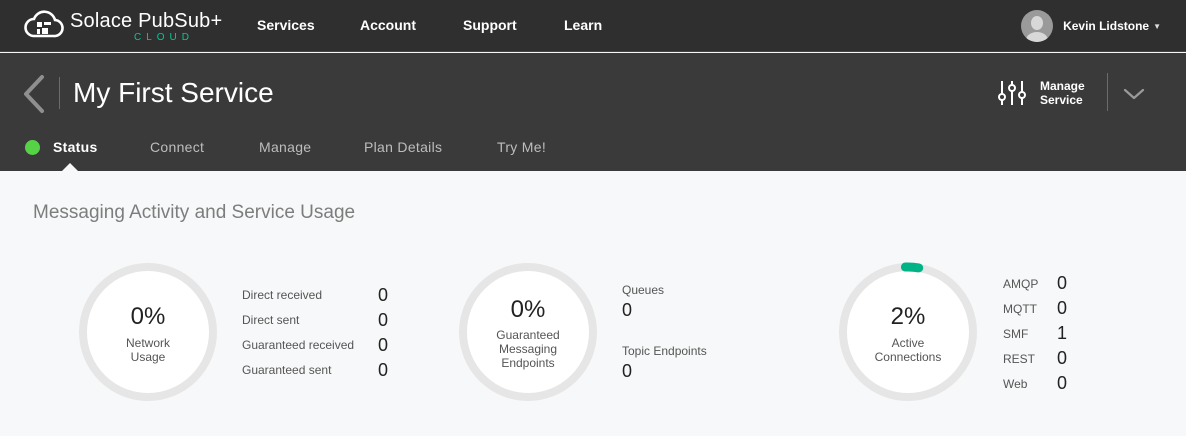  Describe the element at coordinates (908, 316) in the screenshot. I see `active-connections-percent: 2%` at that location.